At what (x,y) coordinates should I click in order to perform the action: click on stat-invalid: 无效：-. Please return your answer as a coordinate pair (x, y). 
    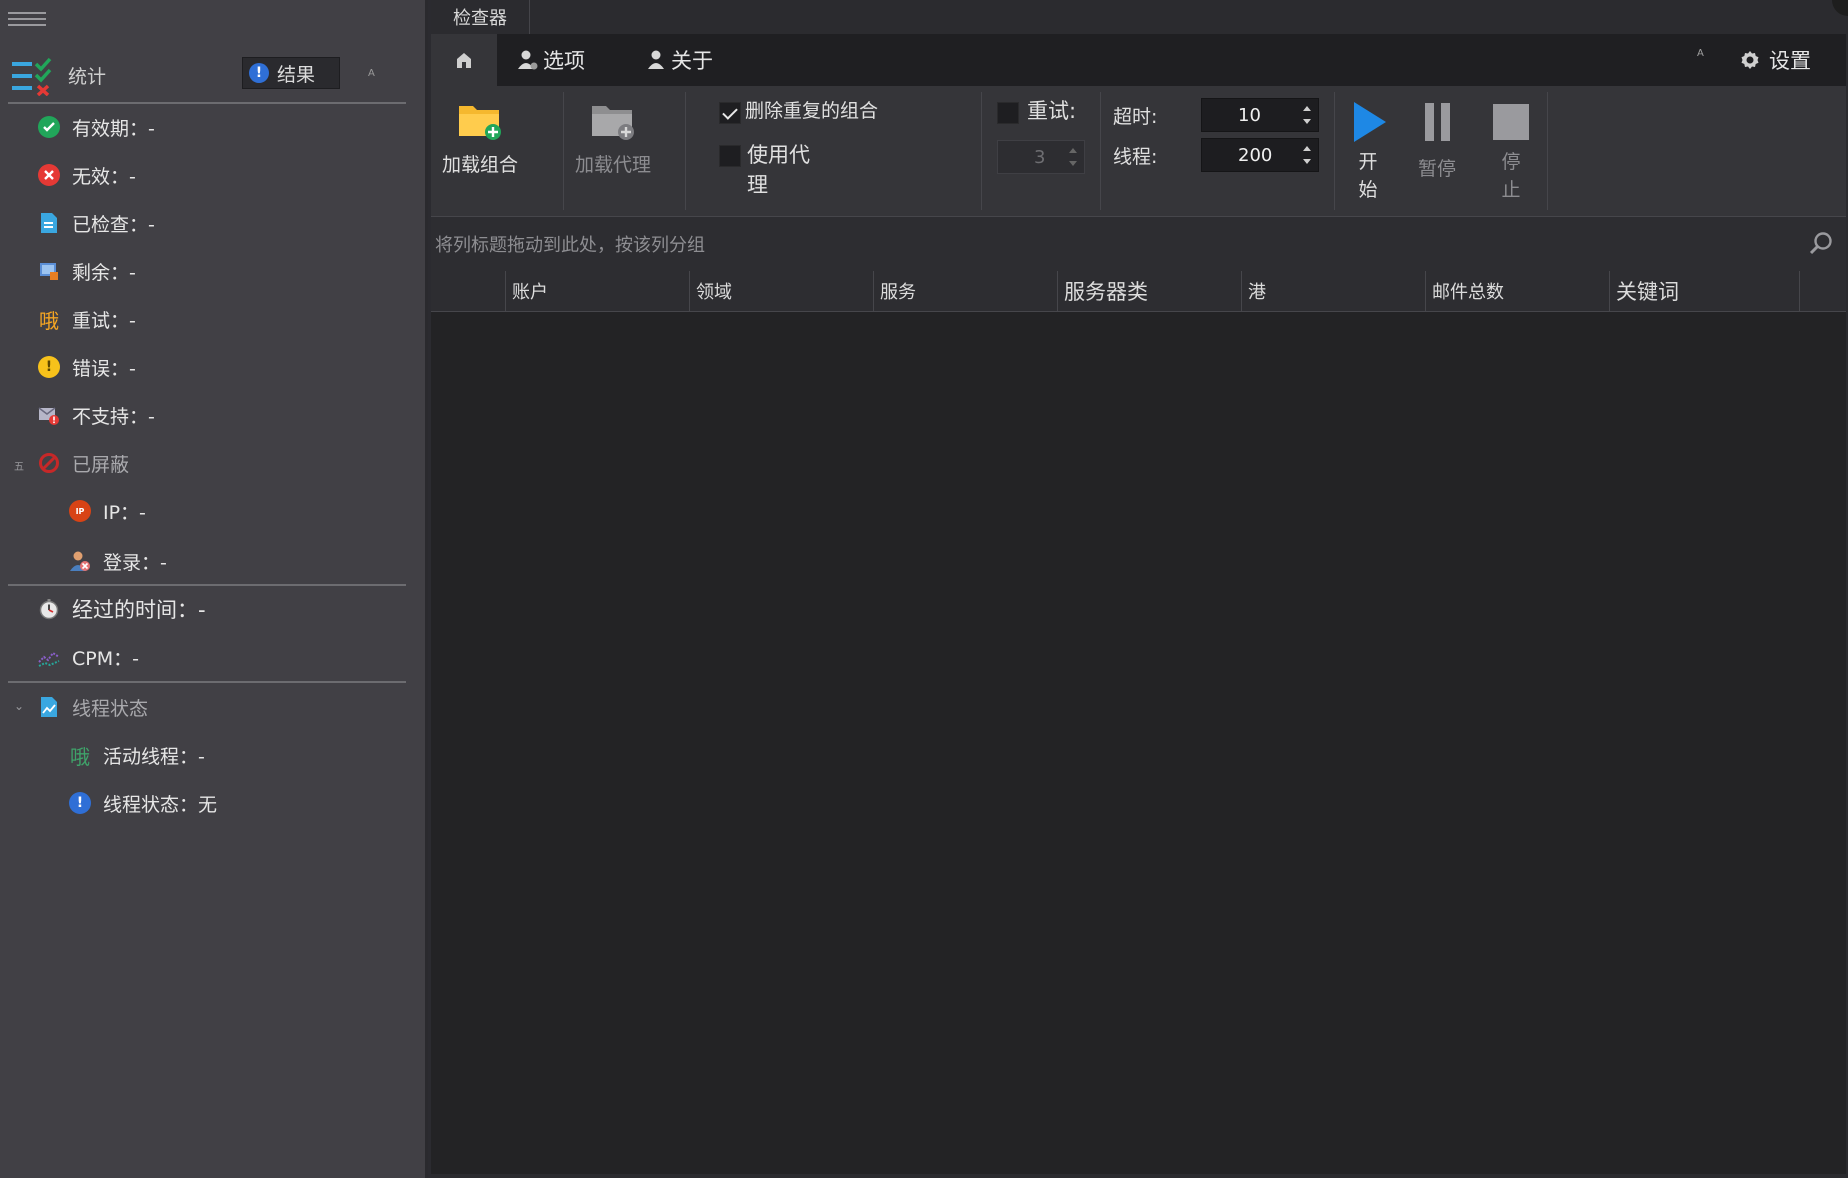
    Looking at the image, I should click on (87, 175).